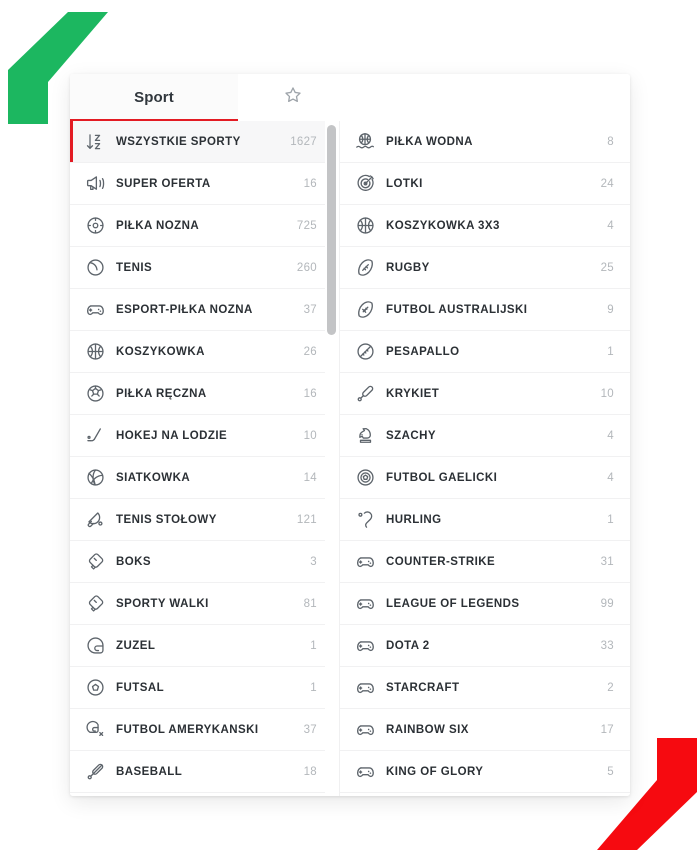 The height and width of the screenshot is (868, 700). Describe the element at coordinates (365, 184) in the screenshot. I see `darts-icon` at that location.